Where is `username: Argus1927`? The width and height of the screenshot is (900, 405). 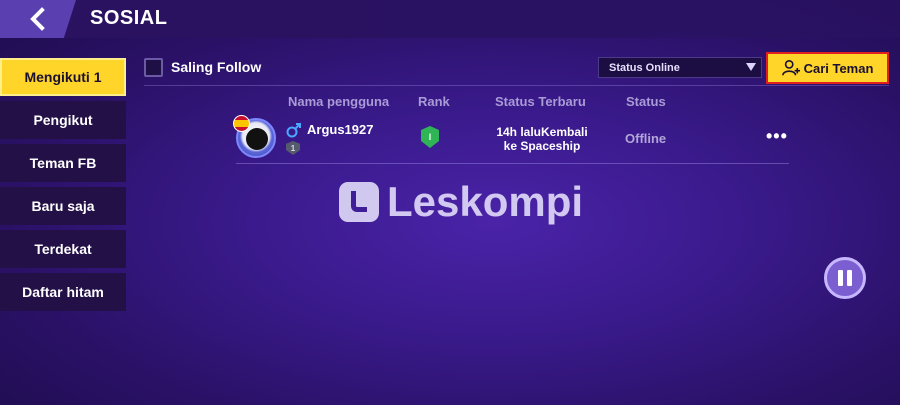
username: Argus1927 is located at coordinates (340, 129).